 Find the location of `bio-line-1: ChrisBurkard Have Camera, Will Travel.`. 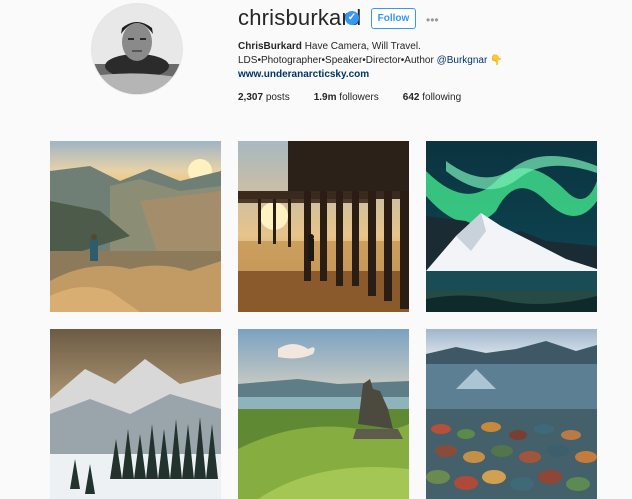

bio-line-1: ChrisBurkard Have Camera, Will Travel. is located at coordinates (329, 46).